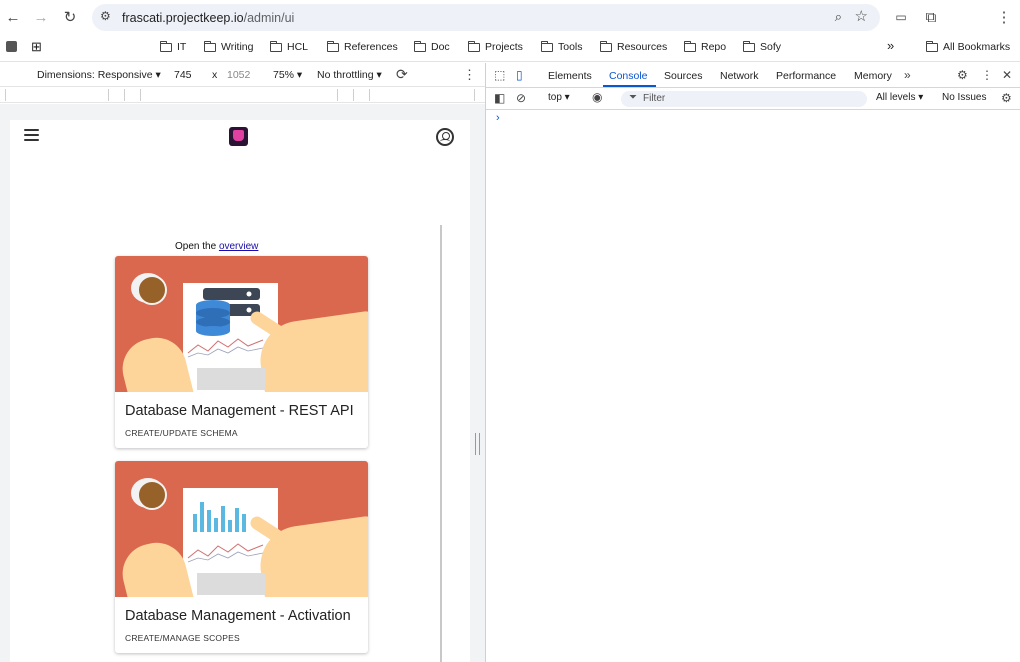 The image size is (1020, 662). Describe the element at coordinates (899, 97) in the screenshot. I see `log-levels-select: All levels ▾` at that location.